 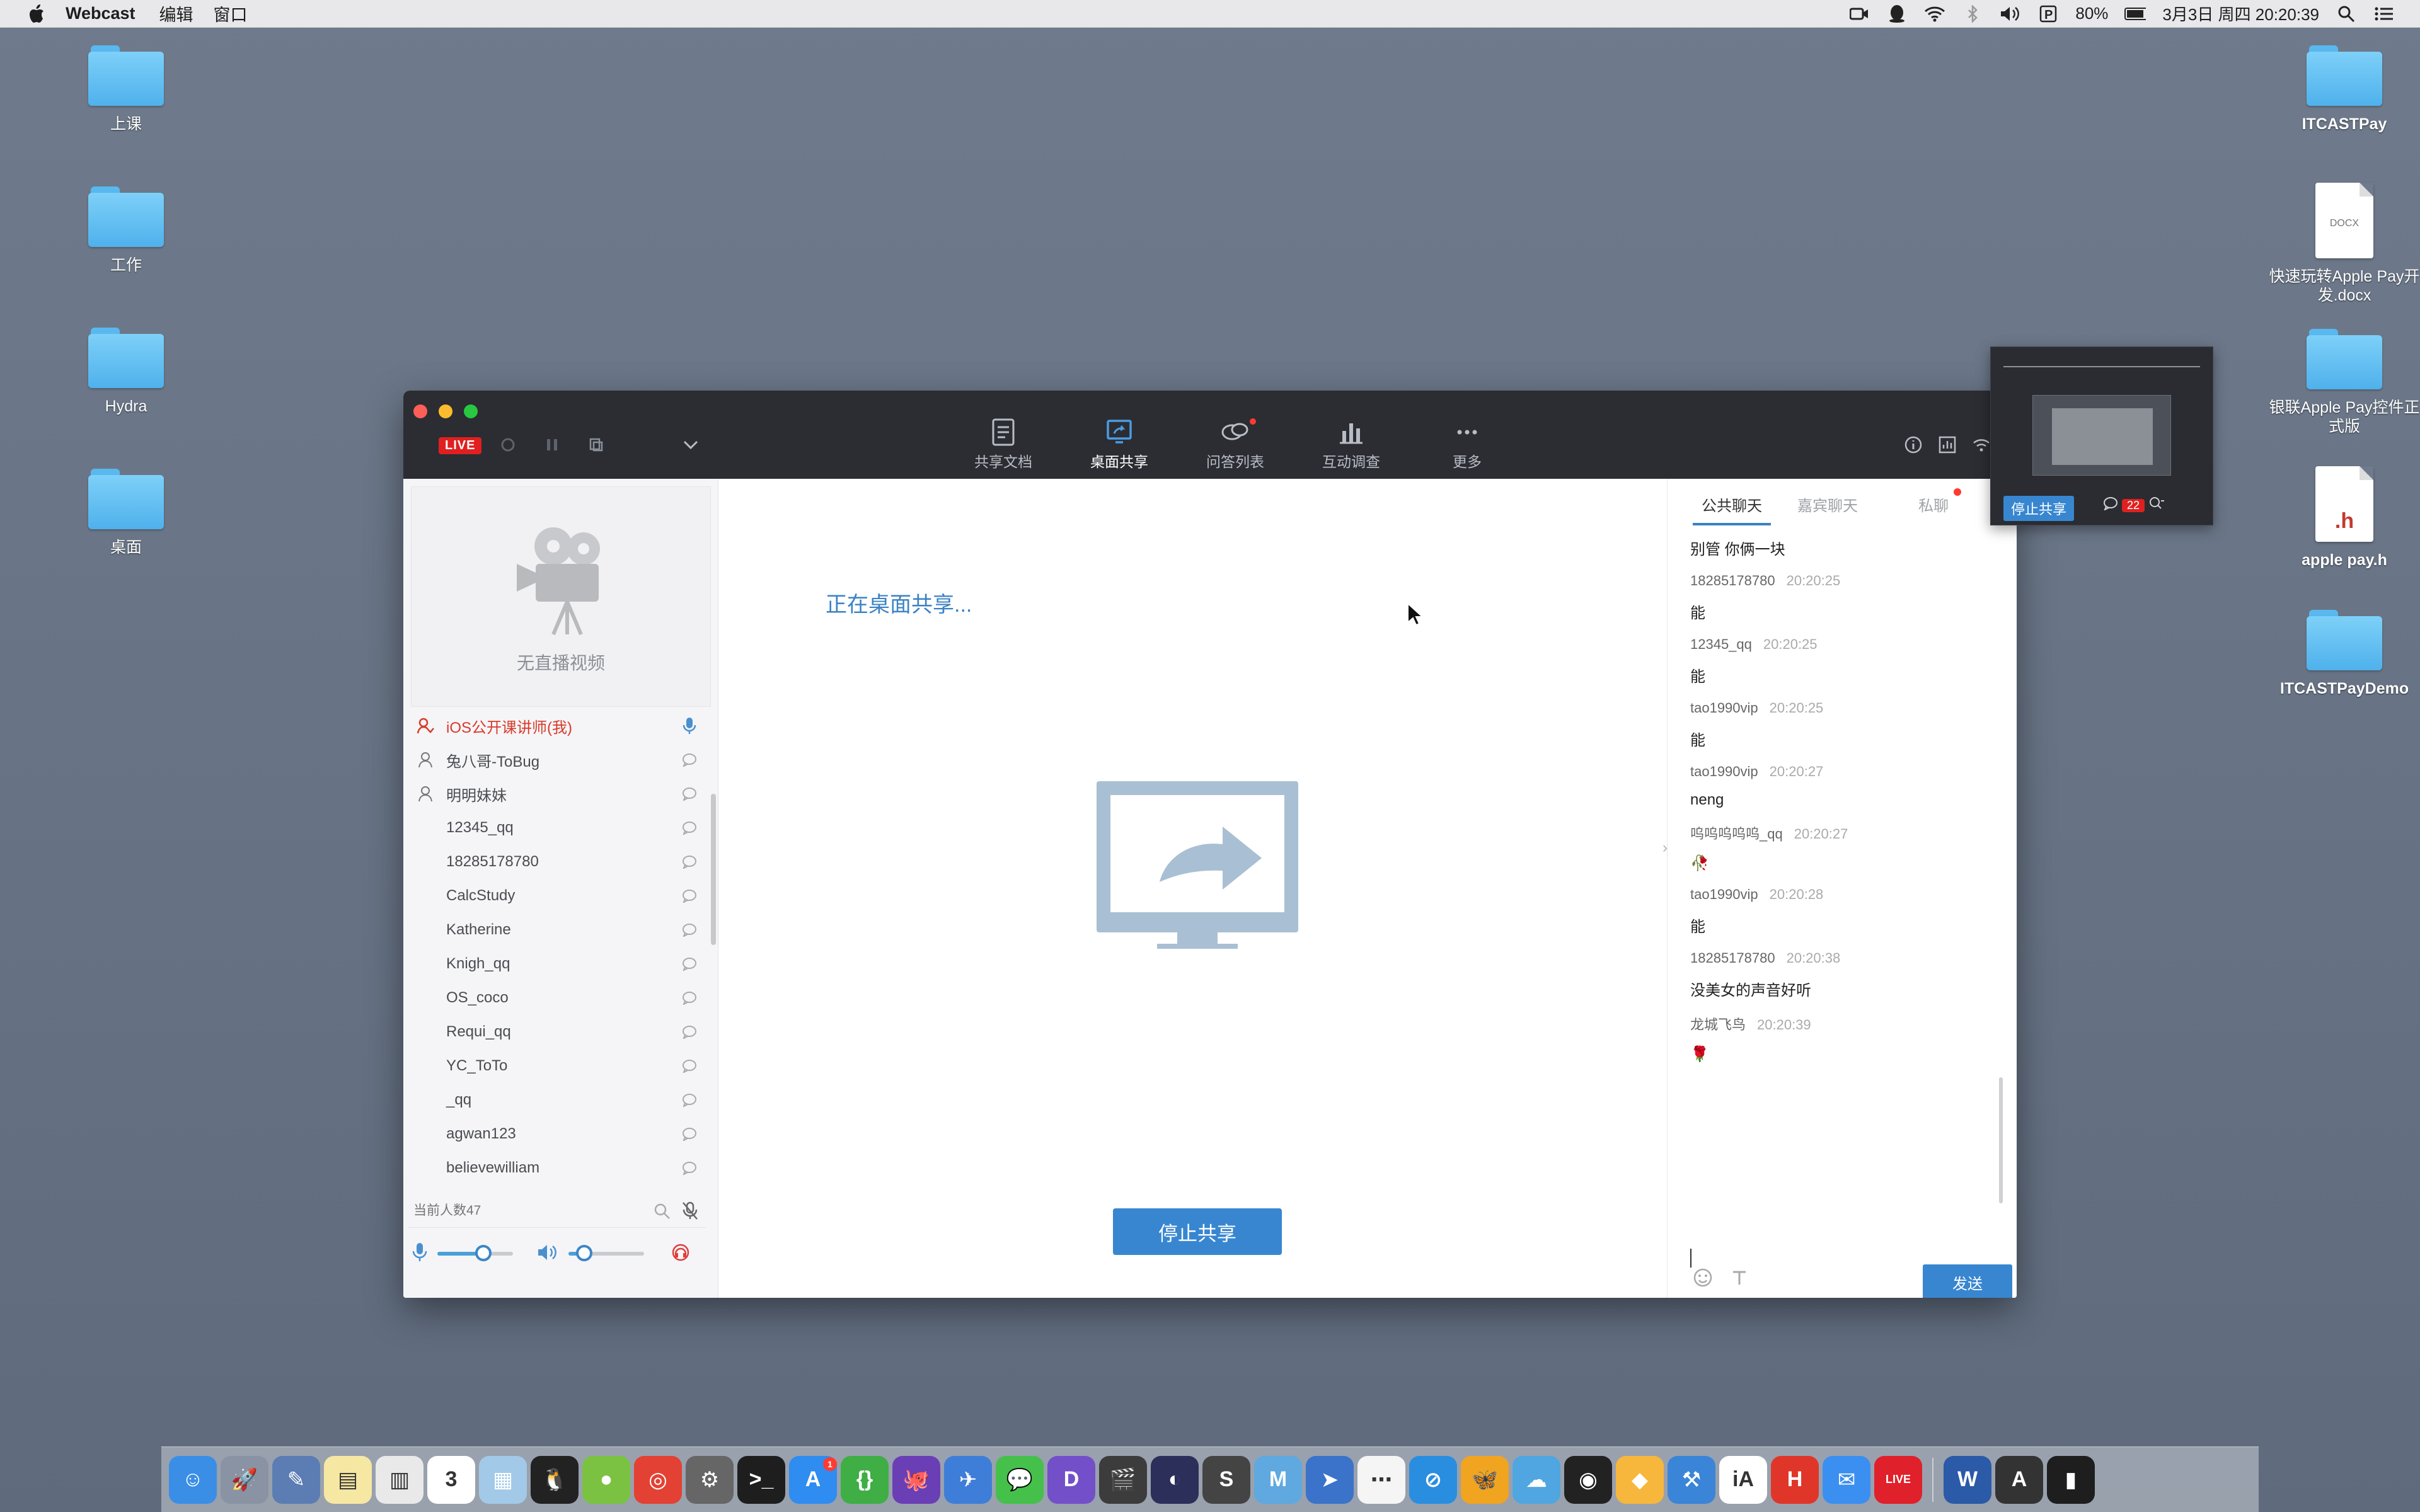 I want to click on share-preview-float: 停止共享 22, so click(x=2102, y=435).